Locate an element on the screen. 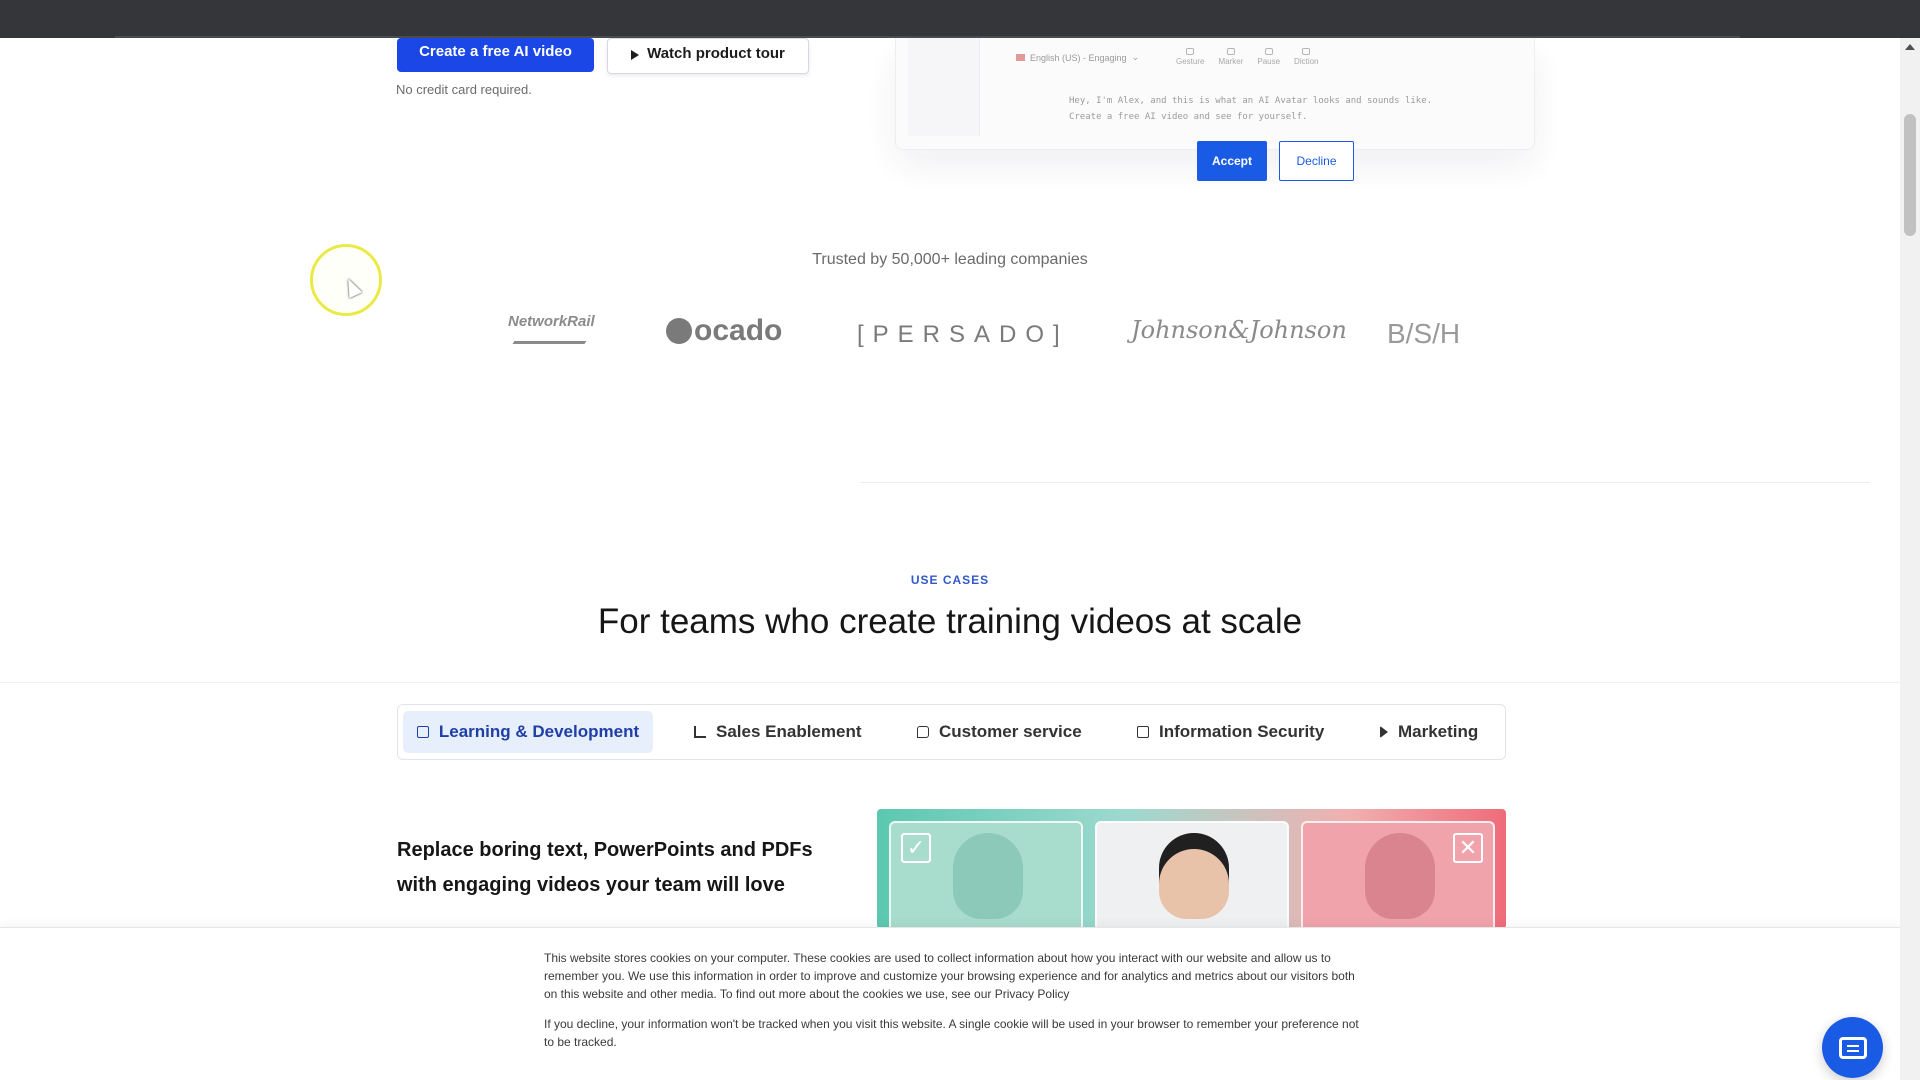 Image resolution: width=1920 pixels, height=1080 pixels. avatar-card-main is located at coordinates (1192, 875).